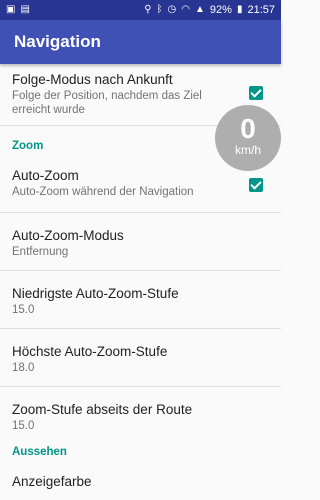 The width and height of the screenshot is (320, 500). Describe the element at coordinates (18, 10) in the screenshot. I see `status-left: ▣ ▤` at that location.